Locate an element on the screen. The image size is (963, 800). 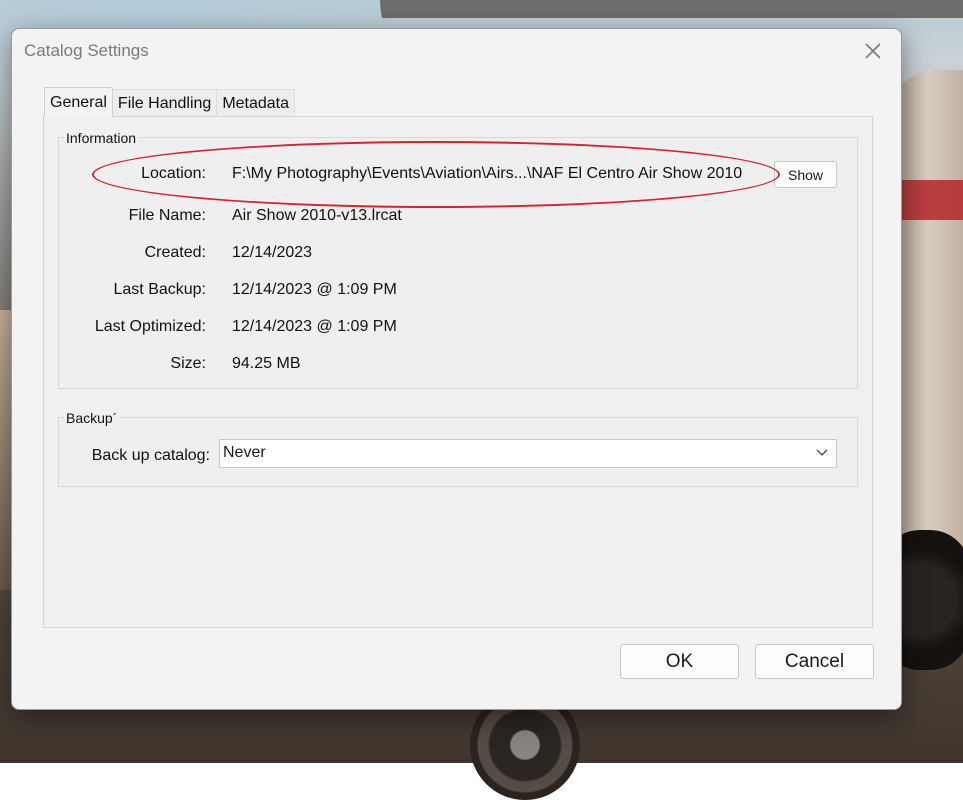
backup-group-label: Backup´ is located at coordinates (92, 418).